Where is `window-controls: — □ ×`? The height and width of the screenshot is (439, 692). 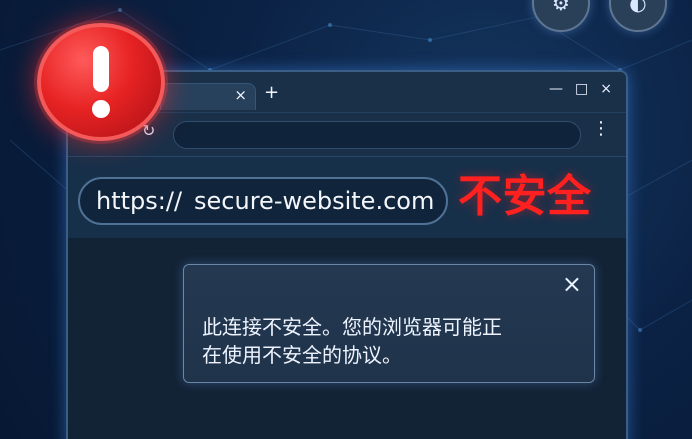 window-controls: — □ × is located at coordinates (580, 89).